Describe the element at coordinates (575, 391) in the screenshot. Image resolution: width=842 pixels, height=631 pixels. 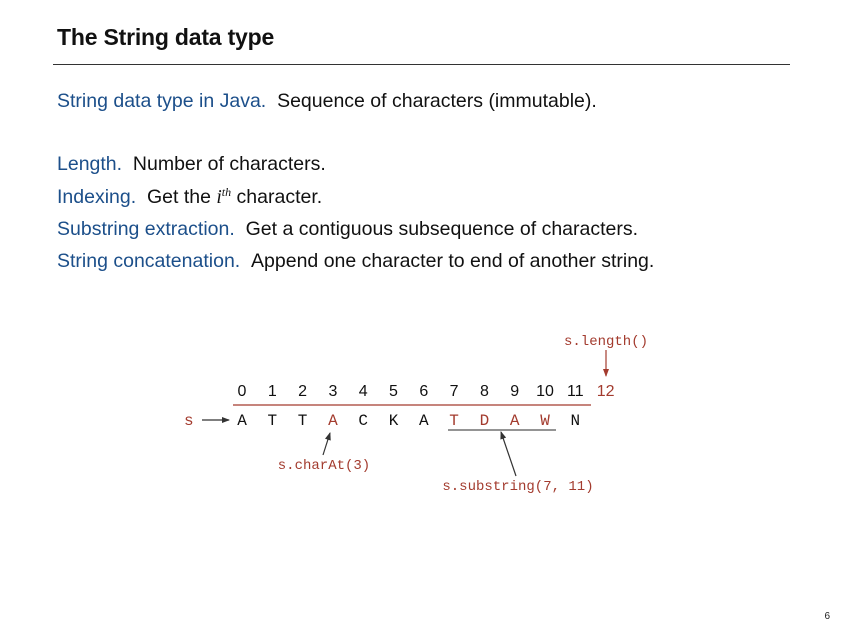
I see `index-label: 11` at that location.